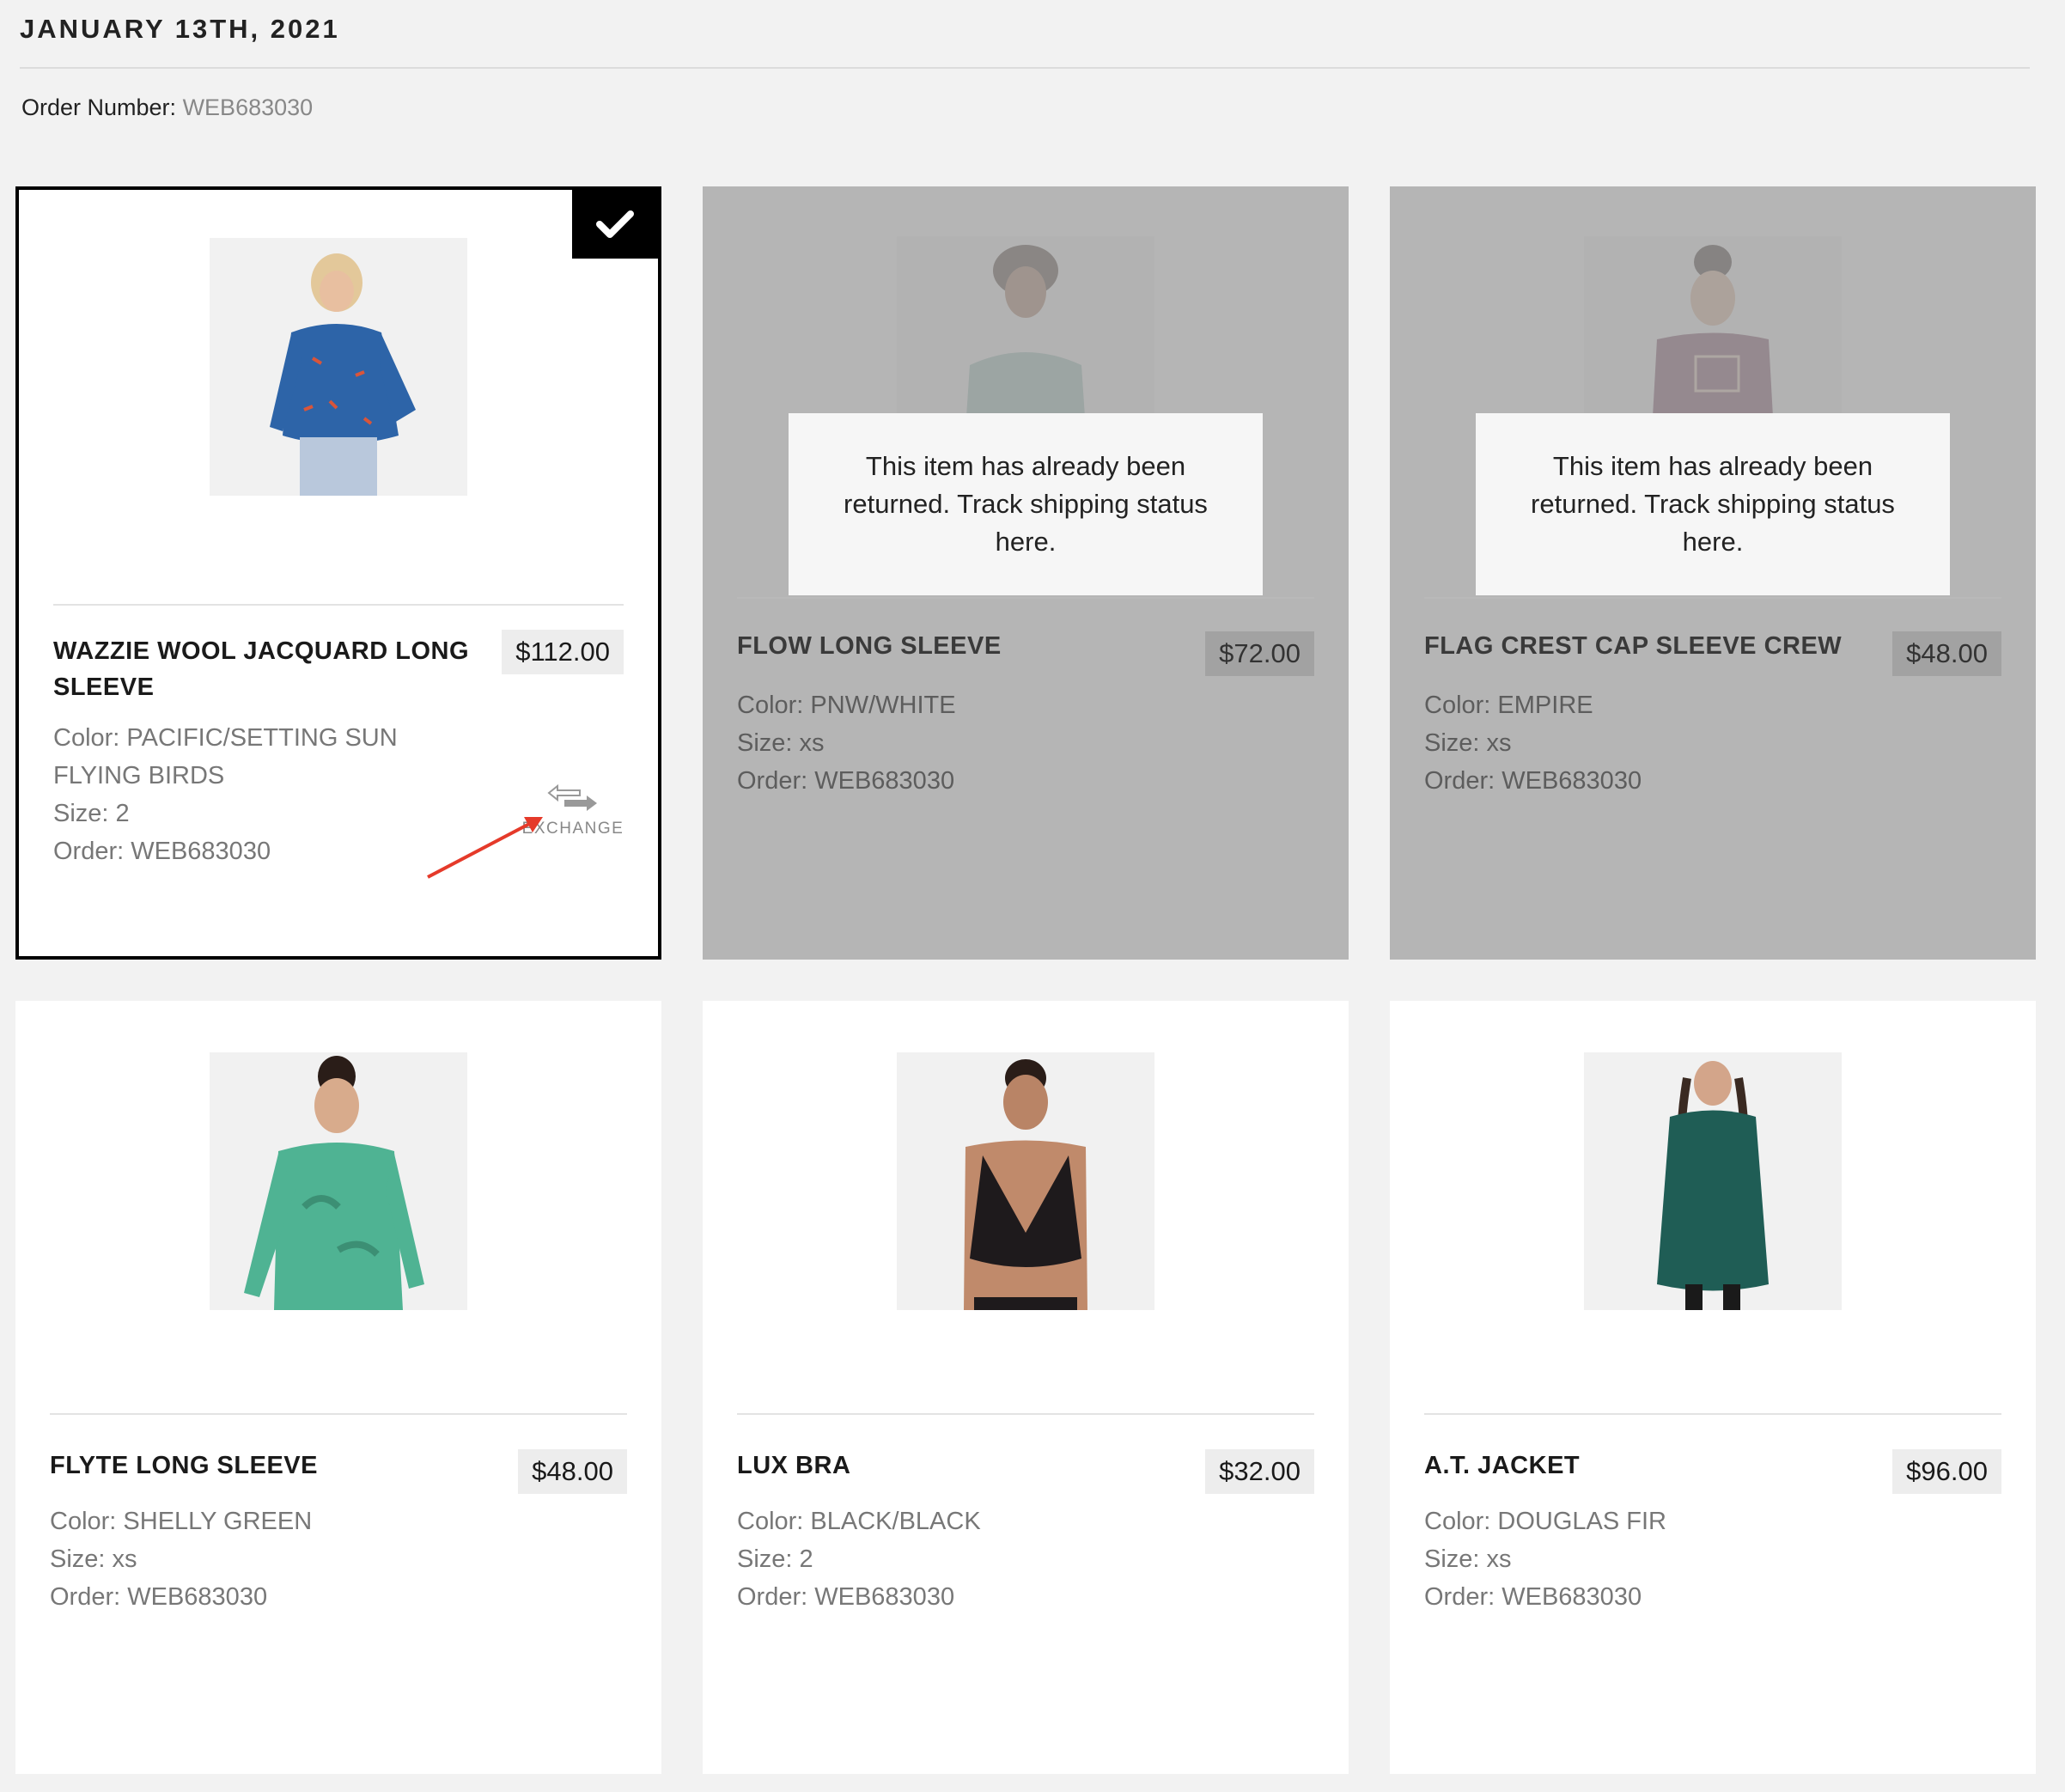 This screenshot has width=2065, height=1792. I want to click on product-price: $32.00, so click(1259, 1471).